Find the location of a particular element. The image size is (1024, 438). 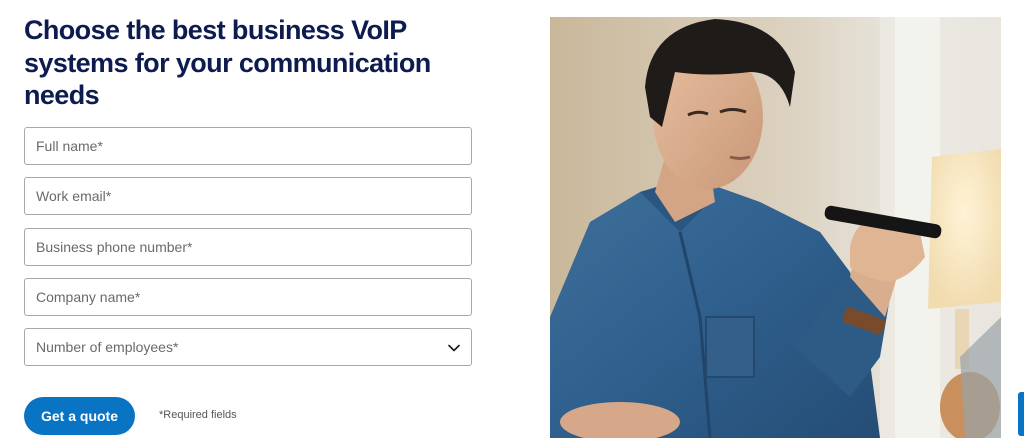

chevron-down-icon is located at coordinates (454, 348).